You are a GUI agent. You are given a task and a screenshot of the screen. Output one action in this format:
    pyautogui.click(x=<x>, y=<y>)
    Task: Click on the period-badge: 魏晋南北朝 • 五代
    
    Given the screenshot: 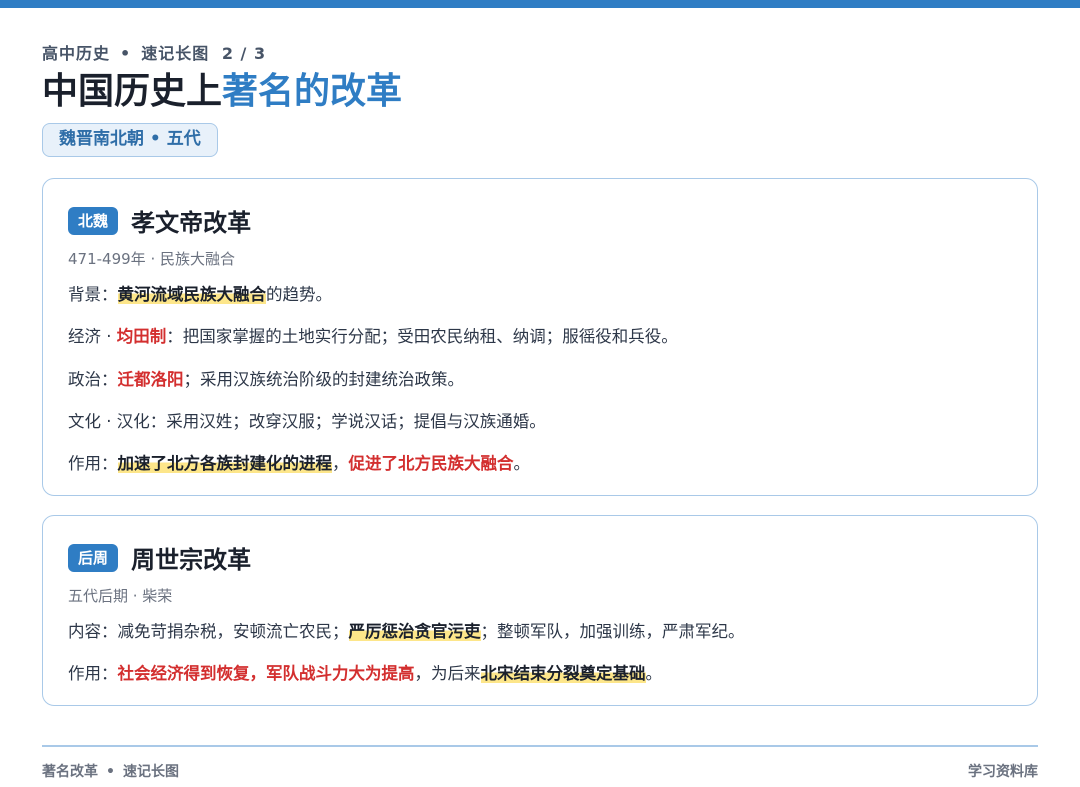 What is the action you would take?
    pyautogui.click(x=130, y=140)
    